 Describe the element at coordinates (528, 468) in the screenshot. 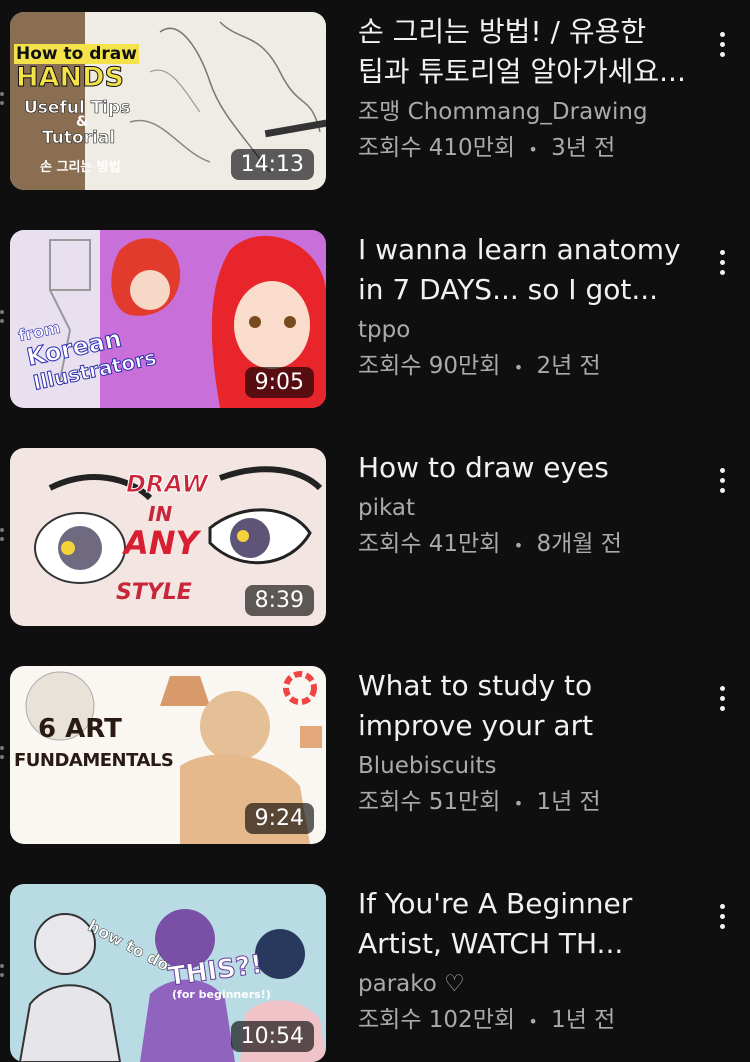

I see `video-title: How to draw eyes` at that location.